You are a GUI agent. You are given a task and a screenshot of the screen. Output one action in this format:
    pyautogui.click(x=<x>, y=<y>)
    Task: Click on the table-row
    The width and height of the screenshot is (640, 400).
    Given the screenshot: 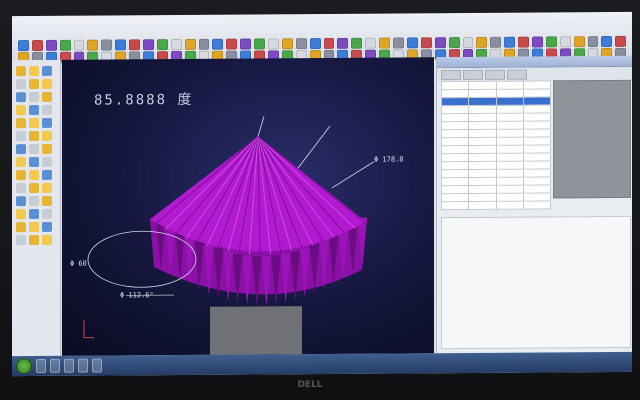 What is the action you would take?
    pyautogui.click(x=496, y=205)
    